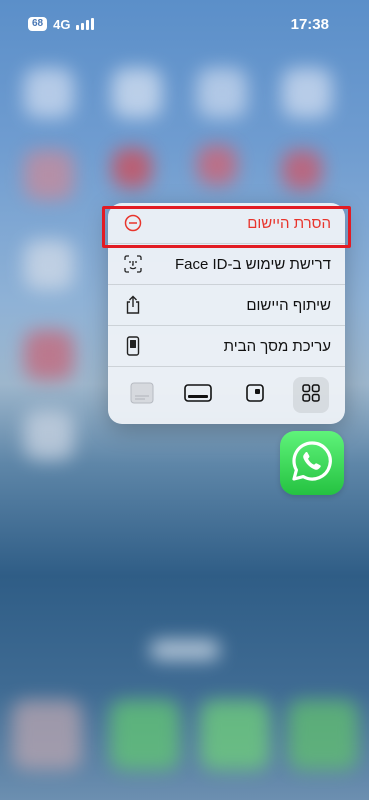 The height and width of the screenshot is (800, 369). I want to click on clock: 17:38, so click(309, 24).